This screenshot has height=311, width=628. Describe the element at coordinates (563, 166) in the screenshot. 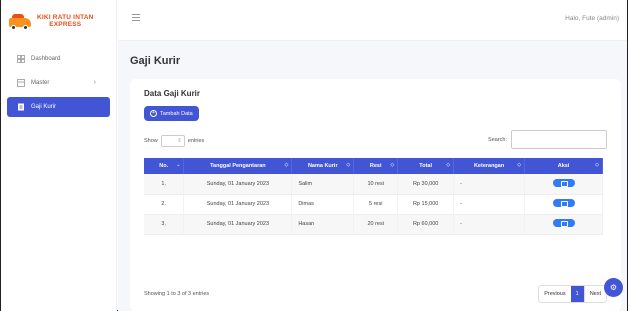

I see `column-header-aksi: Aksi ◇` at that location.